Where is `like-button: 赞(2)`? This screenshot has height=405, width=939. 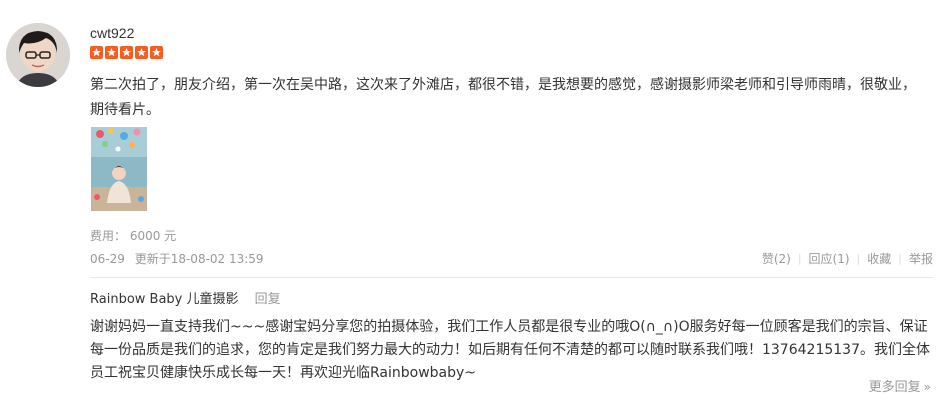
like-button: 赞(2) is located at coordinates (776, 259).